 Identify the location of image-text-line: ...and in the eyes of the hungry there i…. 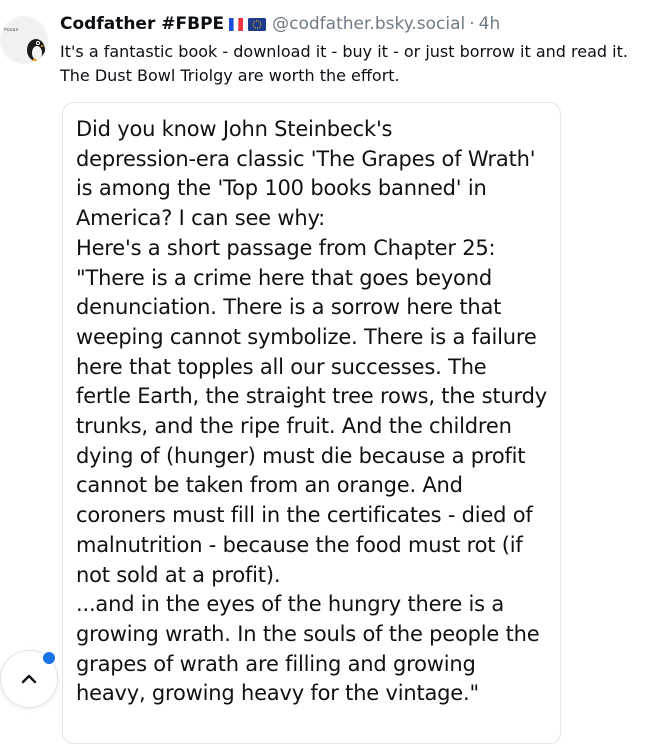
(290, 604).